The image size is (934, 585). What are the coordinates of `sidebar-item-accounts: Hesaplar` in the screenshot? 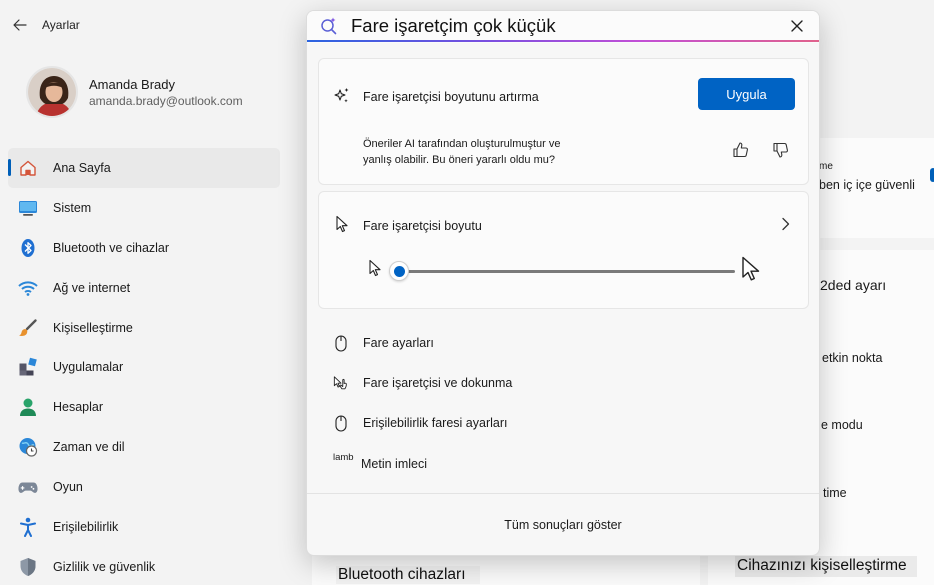 It's located at (144, 407).